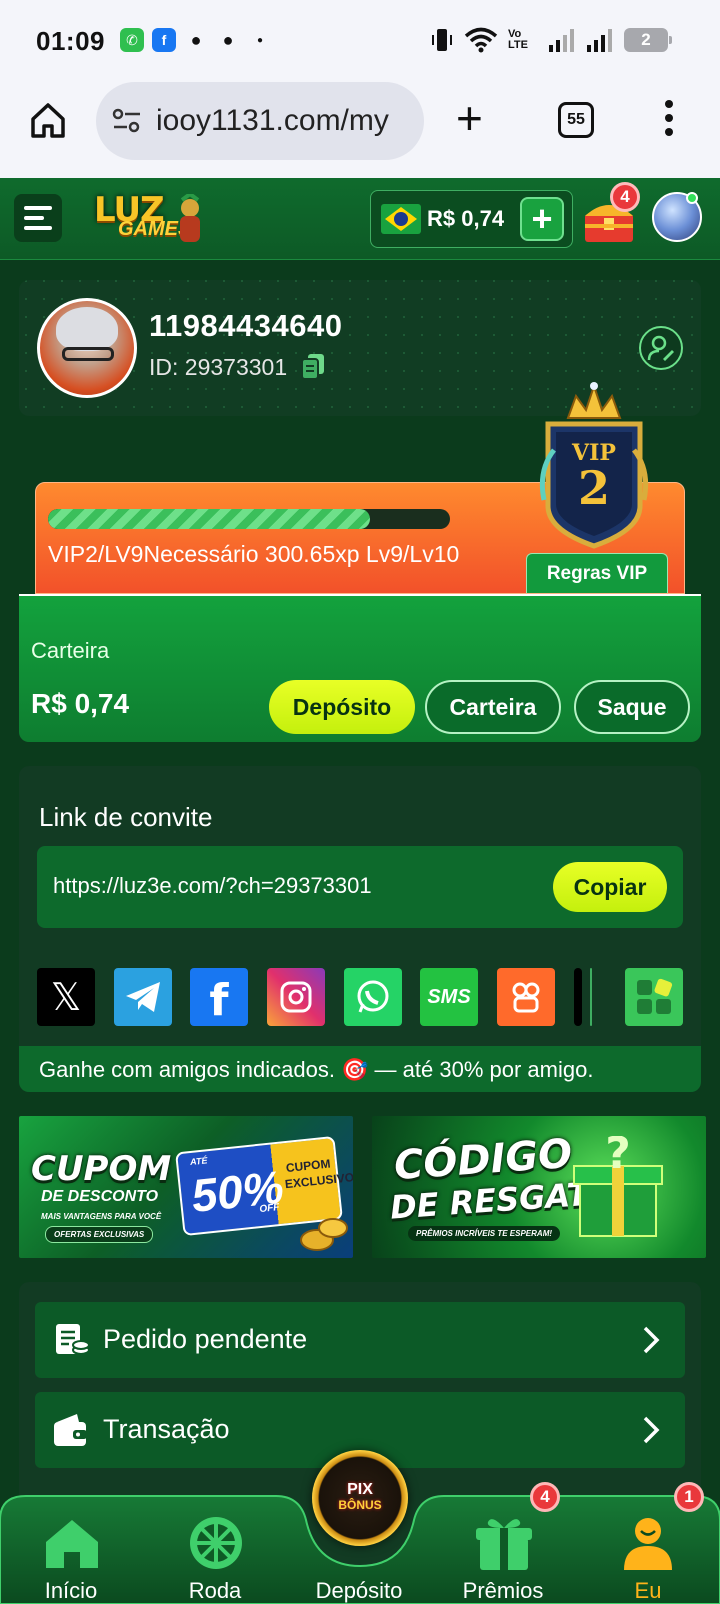 The image size is (720, 1604). I want to click on coupon-subtitle: DE DESCONTO, so click(100, 1196).